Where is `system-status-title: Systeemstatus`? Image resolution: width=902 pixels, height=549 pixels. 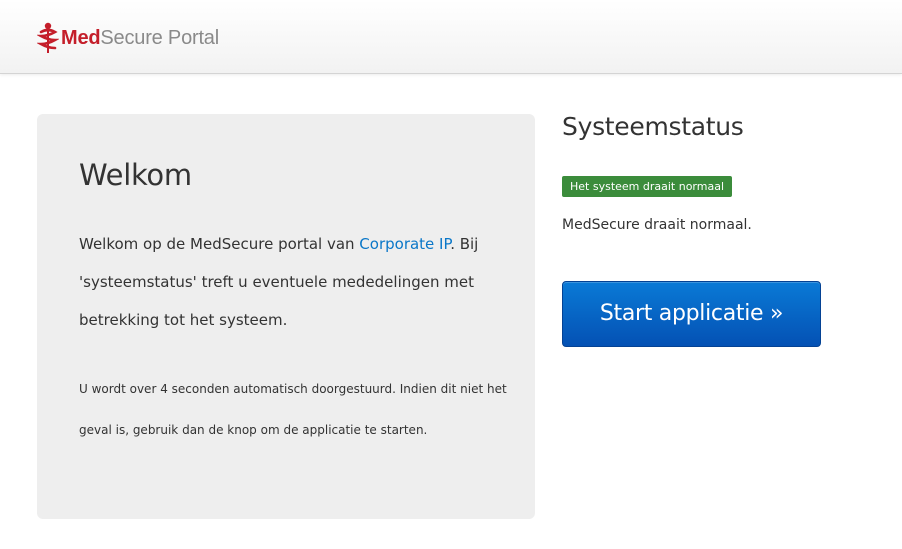 system-status-title: Systeemstatus is located at coordinates (653, 126).